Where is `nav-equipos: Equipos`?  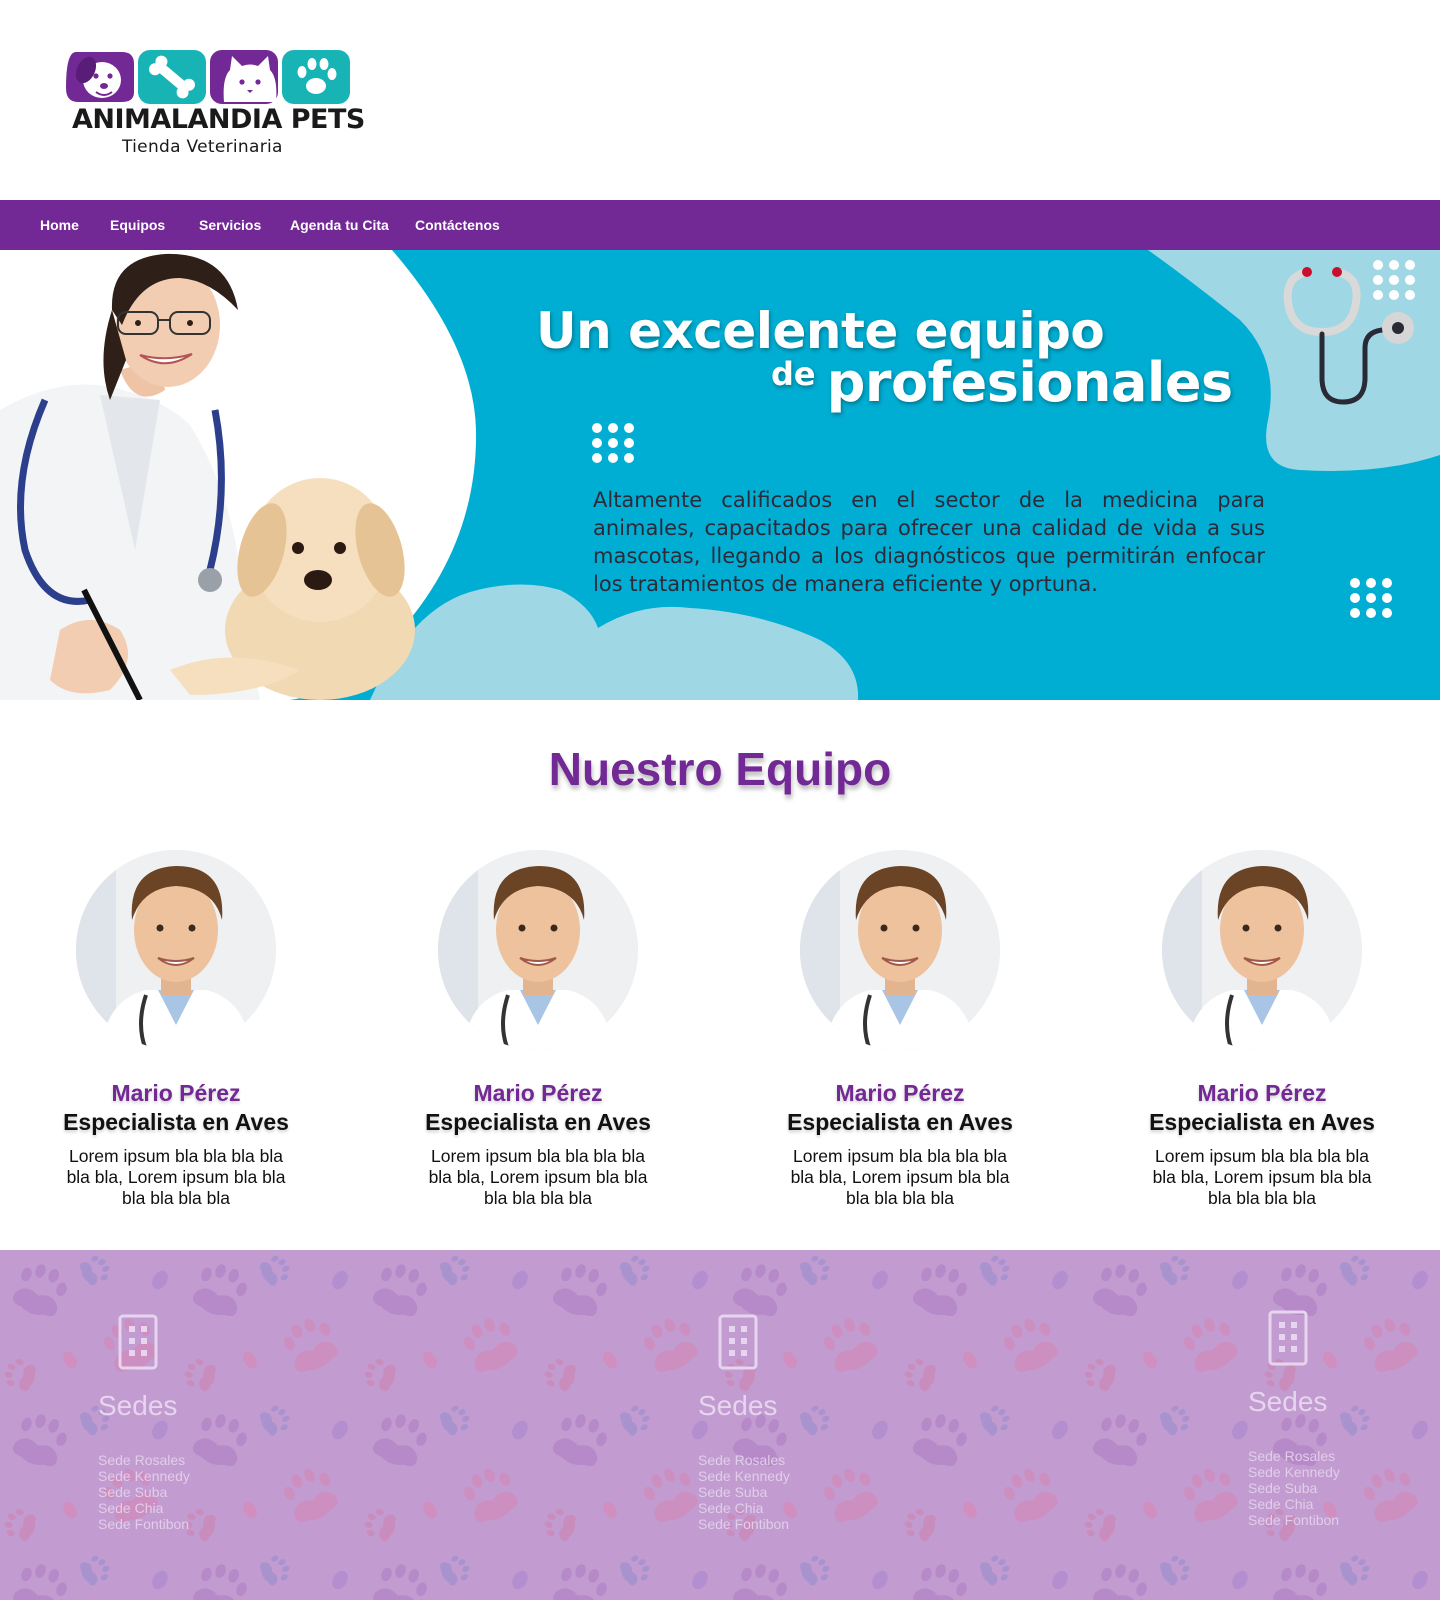
nav-equipos: Equipos is located at coordinates (137, 225).